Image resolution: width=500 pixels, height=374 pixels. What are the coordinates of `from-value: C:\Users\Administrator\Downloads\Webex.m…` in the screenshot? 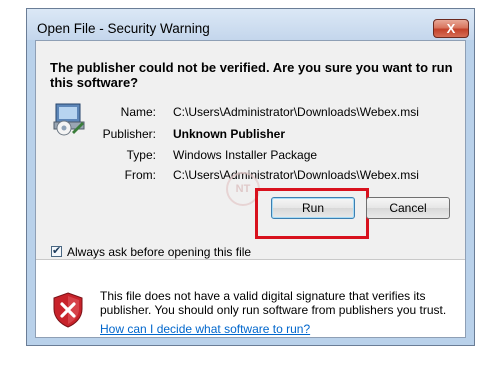 It's located at (296, 175).